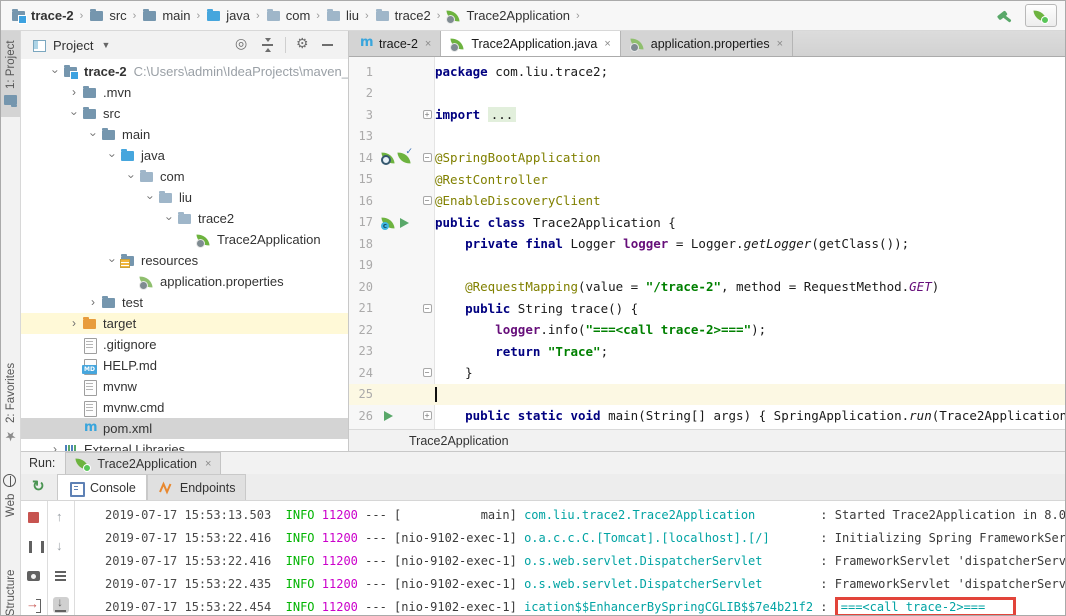 This screenshot has height=616, width=1066. What do you see at coordinates (365, 394) in the screenshot?
I see `line-number: 25` at bounding box center [365, 394].